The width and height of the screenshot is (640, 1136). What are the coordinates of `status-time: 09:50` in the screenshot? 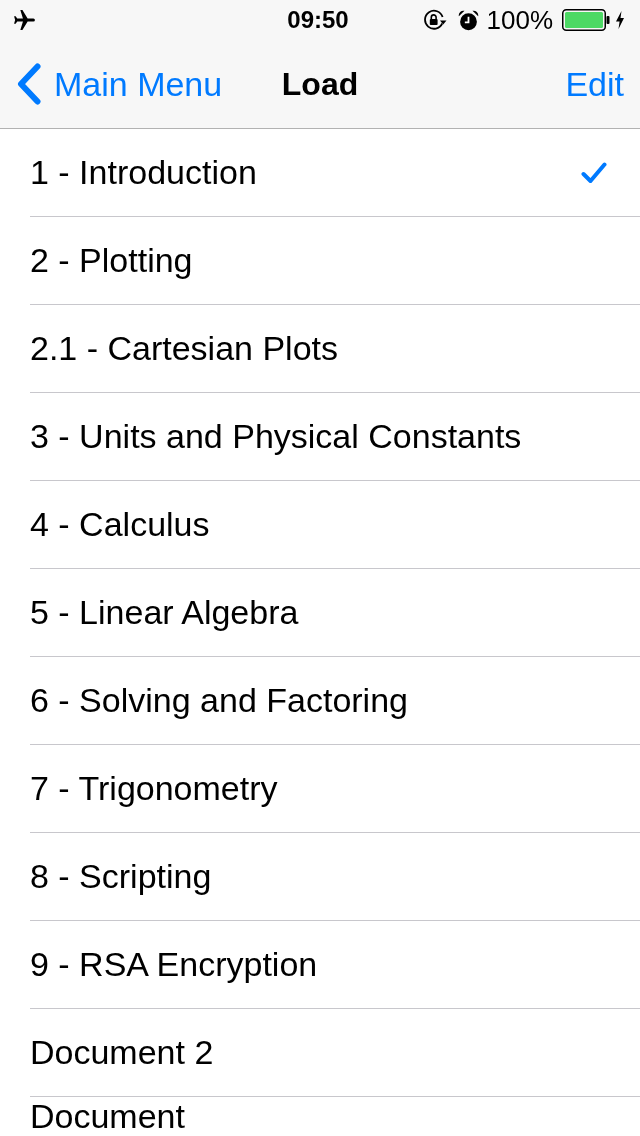 It's located at (318, 20).